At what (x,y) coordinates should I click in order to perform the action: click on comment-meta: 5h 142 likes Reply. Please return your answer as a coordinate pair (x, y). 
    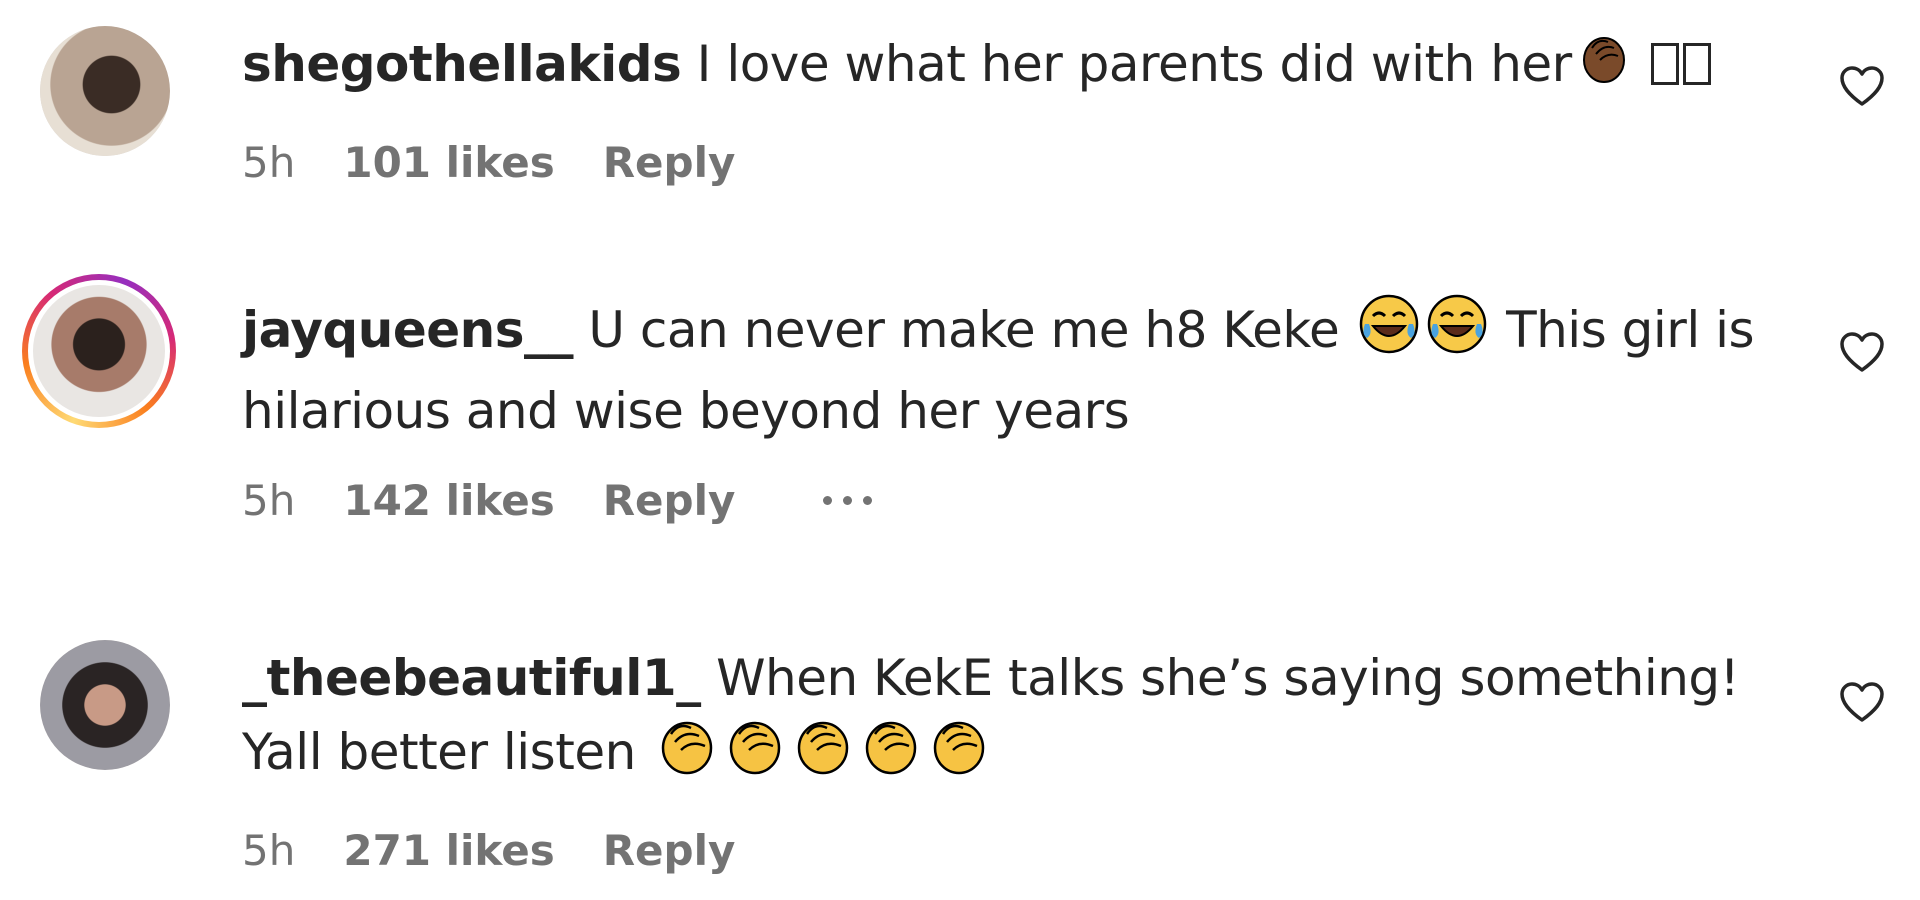
    Looking at the image, I should click on (557, 500).